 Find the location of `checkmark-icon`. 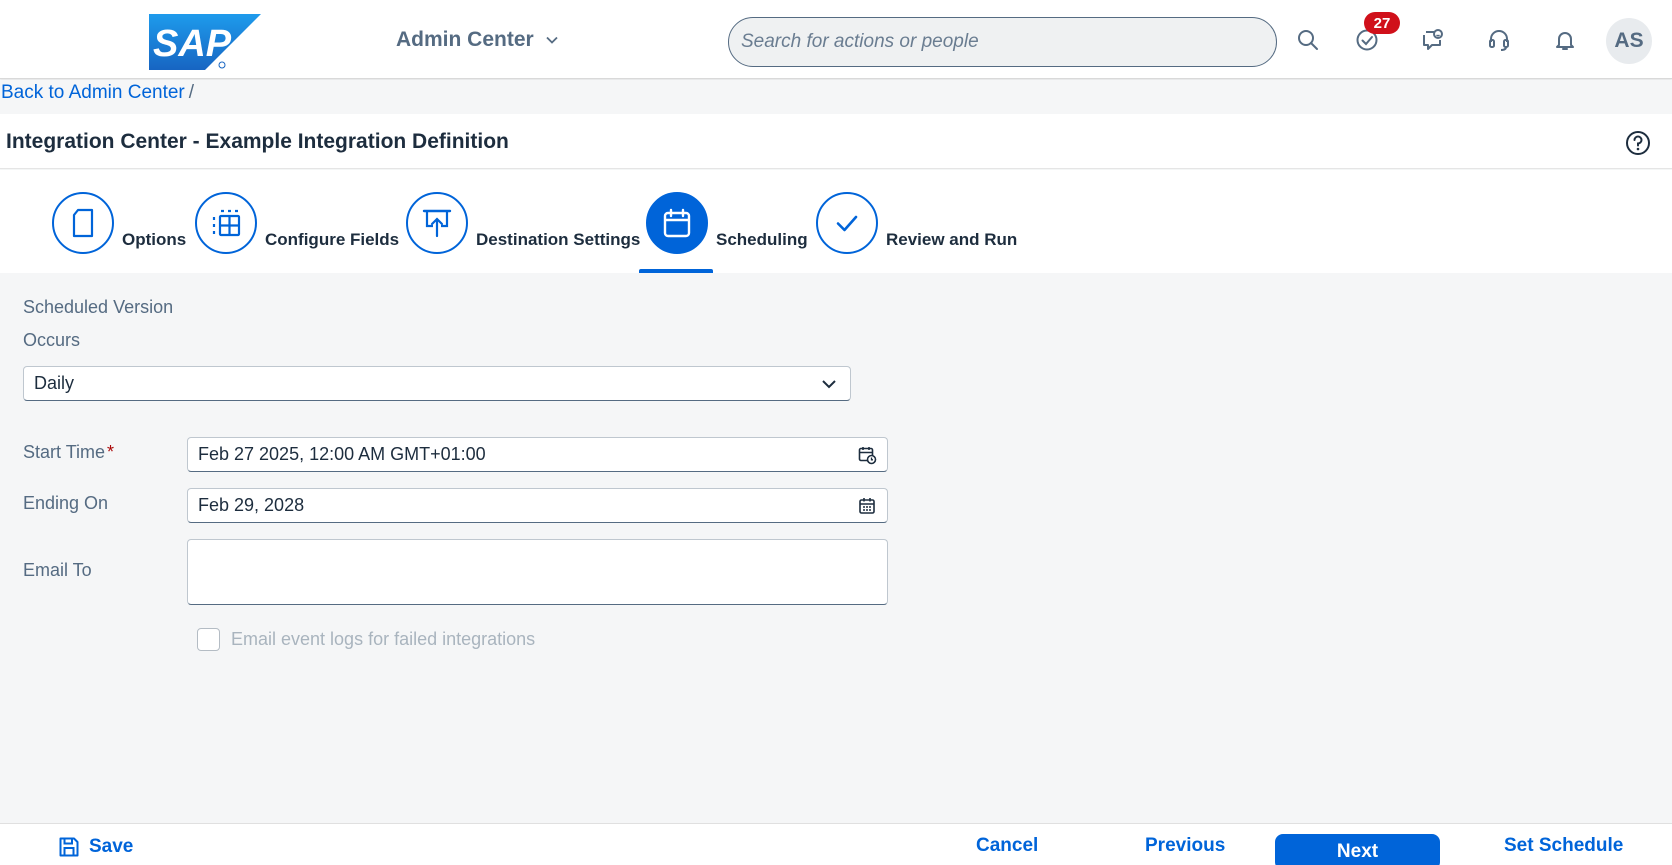

checkmark-icon is located at coordinates (847, 223).